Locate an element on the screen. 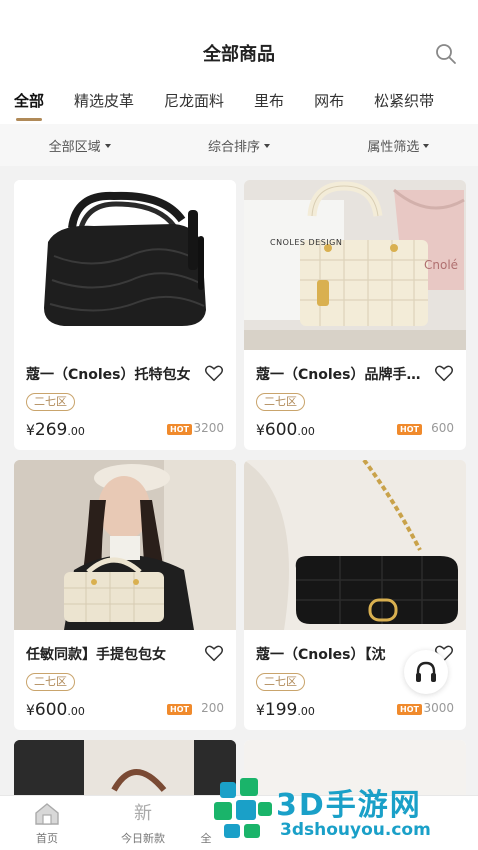 The height and width of the screenshot is (850, 478). page-title: 全部商品 is located at coordinates (239, 54).